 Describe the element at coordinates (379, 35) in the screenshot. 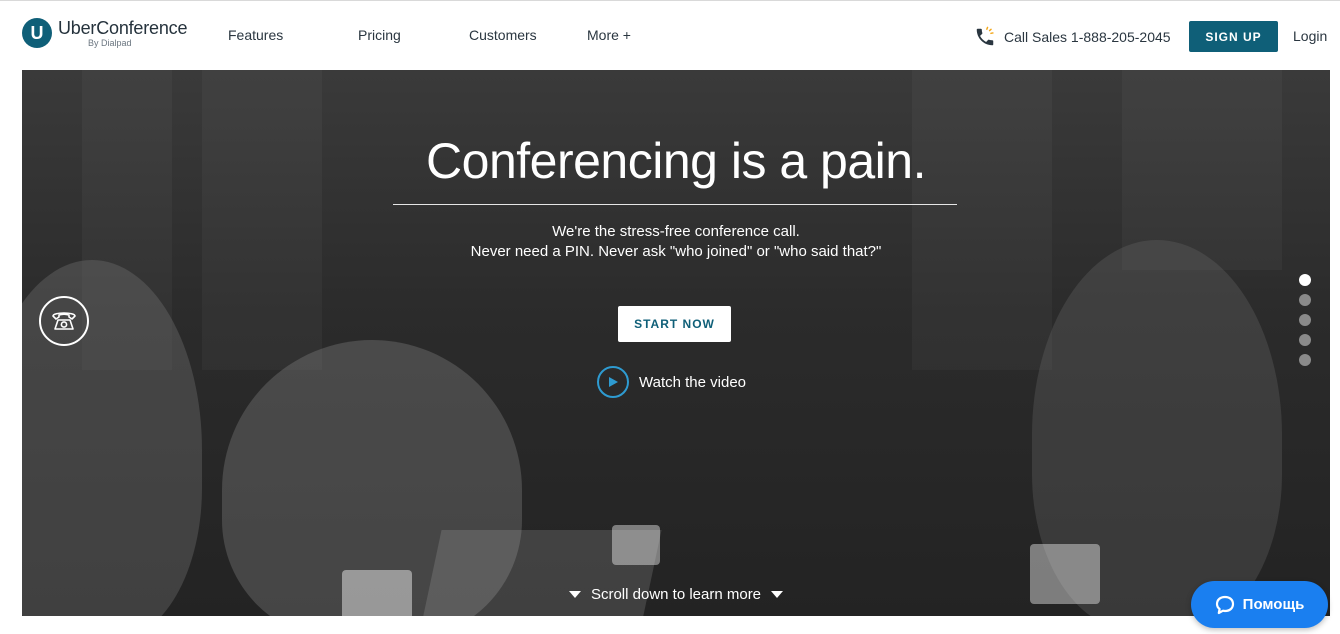

I see `nav-pricing: Pricing` at that location.